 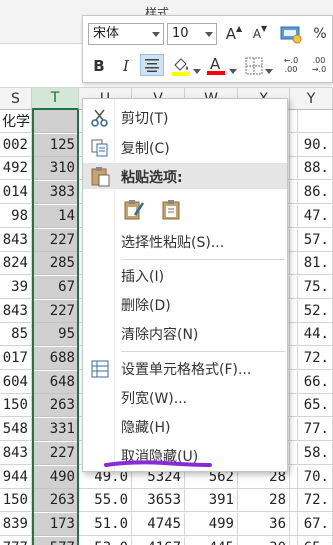 What do you see at coordinates (16, 358) in the screenshot?
I see `cell: 017` at bounding box center [16, 358].